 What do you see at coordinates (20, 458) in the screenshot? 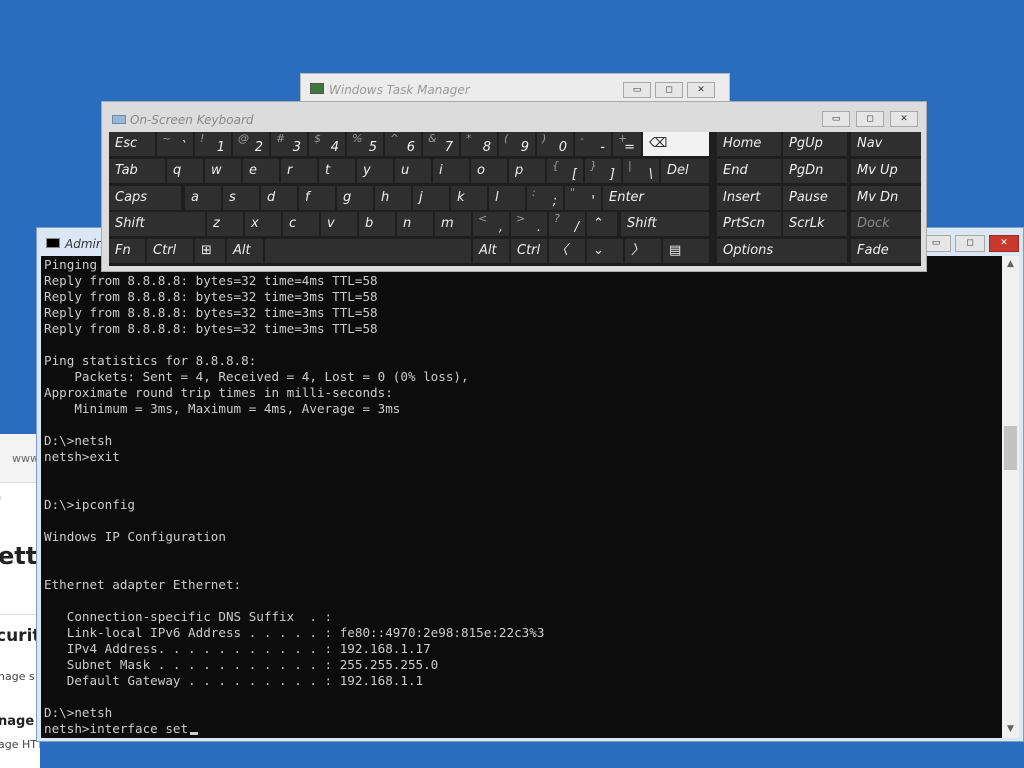
I see `browser-address-bar: www` at bounding box center [20, 458].